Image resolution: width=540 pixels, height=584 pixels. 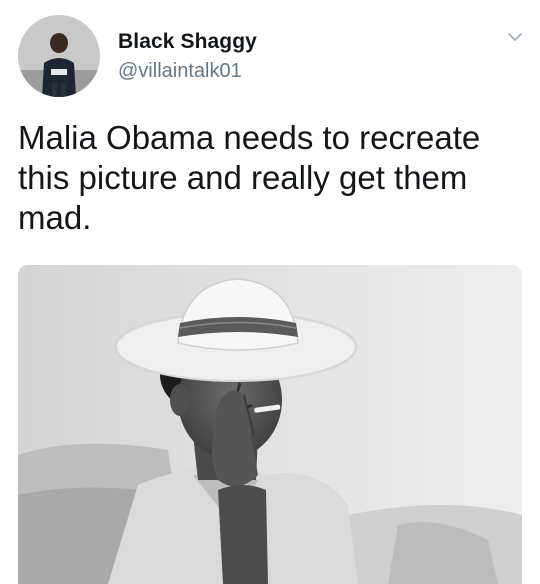 I want to click on chevron-down-icon, so click(x=515, y=37).